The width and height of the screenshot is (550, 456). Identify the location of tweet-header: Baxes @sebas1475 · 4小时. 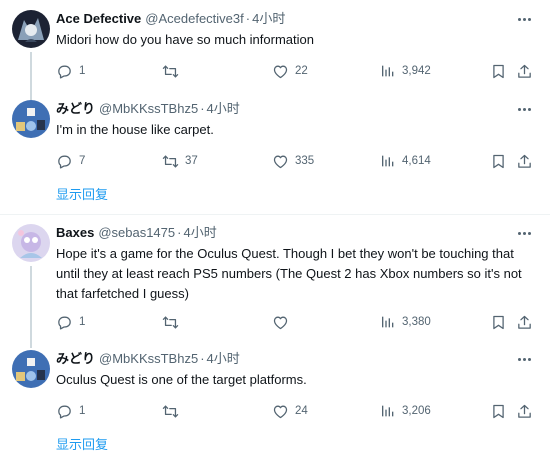
(136, 233).